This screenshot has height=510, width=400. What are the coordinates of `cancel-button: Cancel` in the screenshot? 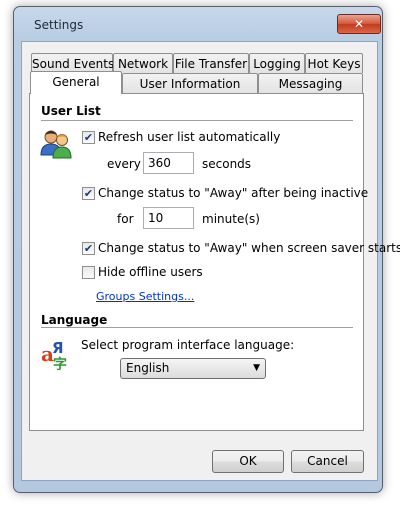 It's located at (327, 461).